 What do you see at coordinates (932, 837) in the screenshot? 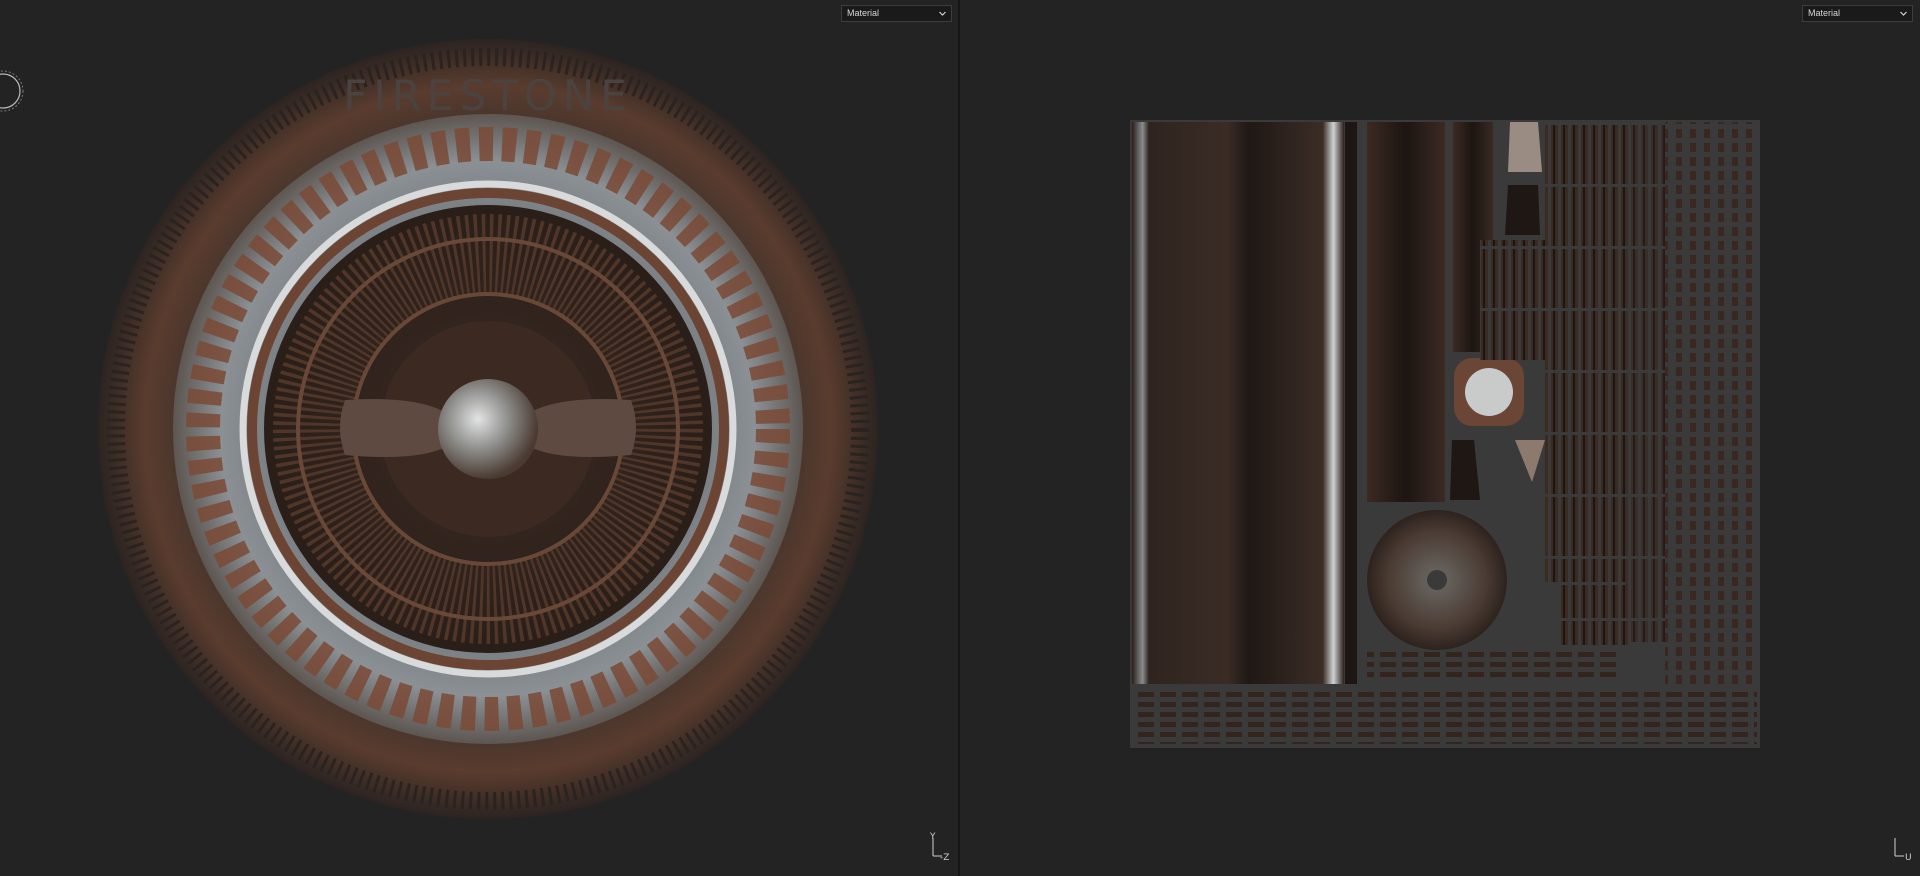
I see `gizmo-up-axis-label: Y` at bounding box center [932, 837].